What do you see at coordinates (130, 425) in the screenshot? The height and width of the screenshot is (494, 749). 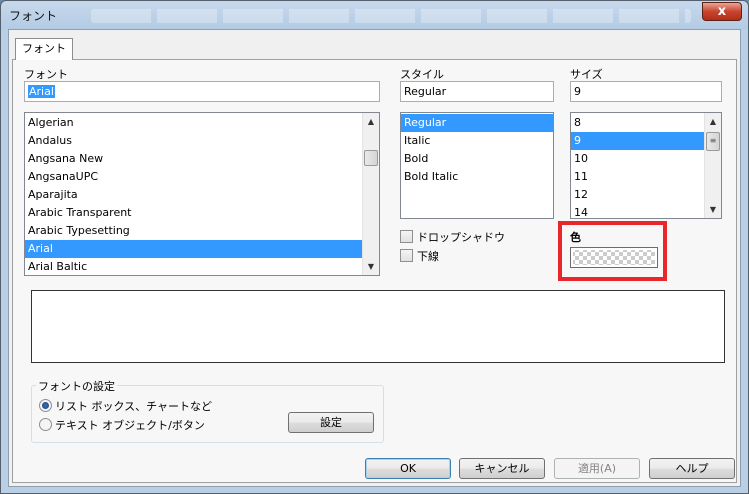 I see `radio-text-object-label: テキスト オブジェクト/ボタン` at bounding box center [130, 425].